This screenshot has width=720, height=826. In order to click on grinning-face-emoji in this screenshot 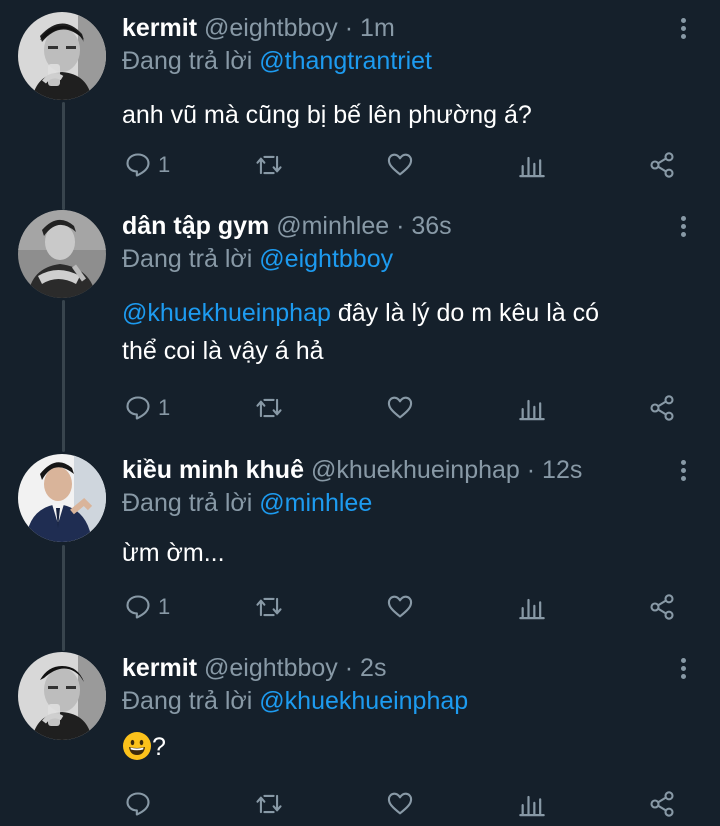, I will do `click(137, 746)`.